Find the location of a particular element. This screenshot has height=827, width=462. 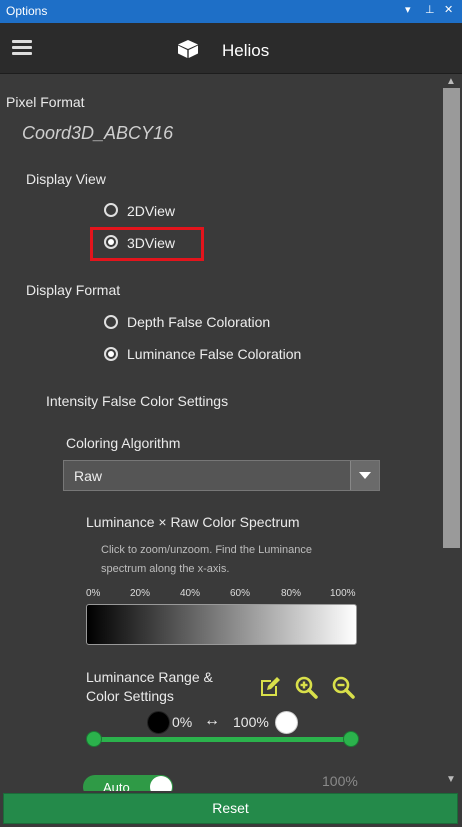

spectrum-title: Luminance × Raw Color Spectrum is located at coordinates (193, 522).